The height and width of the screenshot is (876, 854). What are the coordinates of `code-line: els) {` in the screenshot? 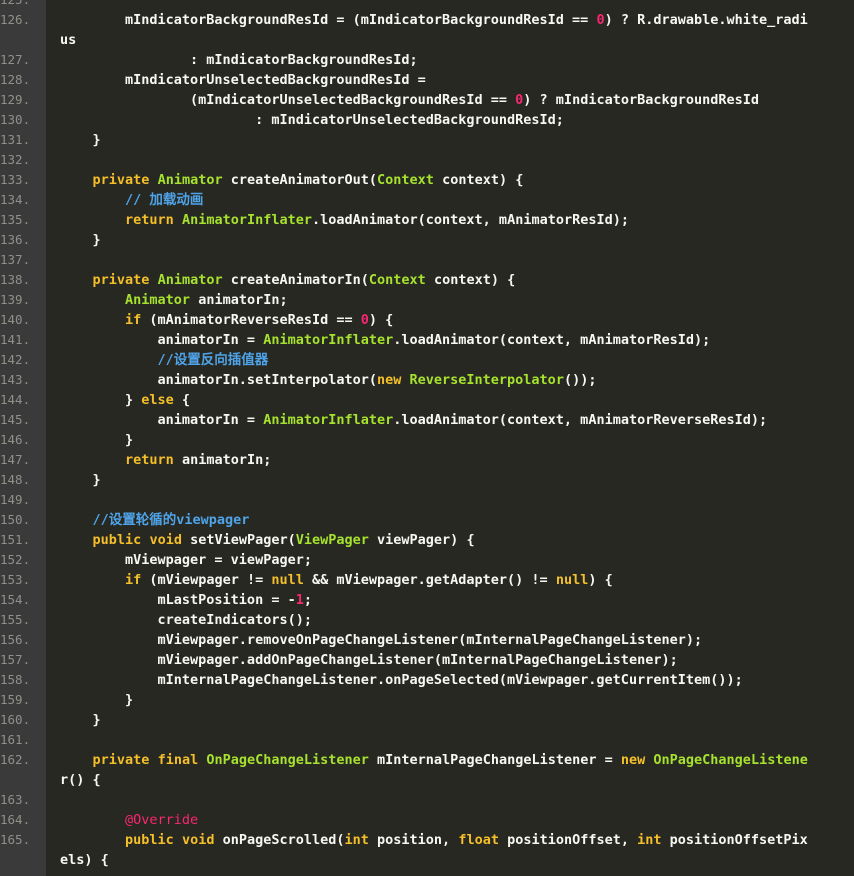 It's located at (427, 860).